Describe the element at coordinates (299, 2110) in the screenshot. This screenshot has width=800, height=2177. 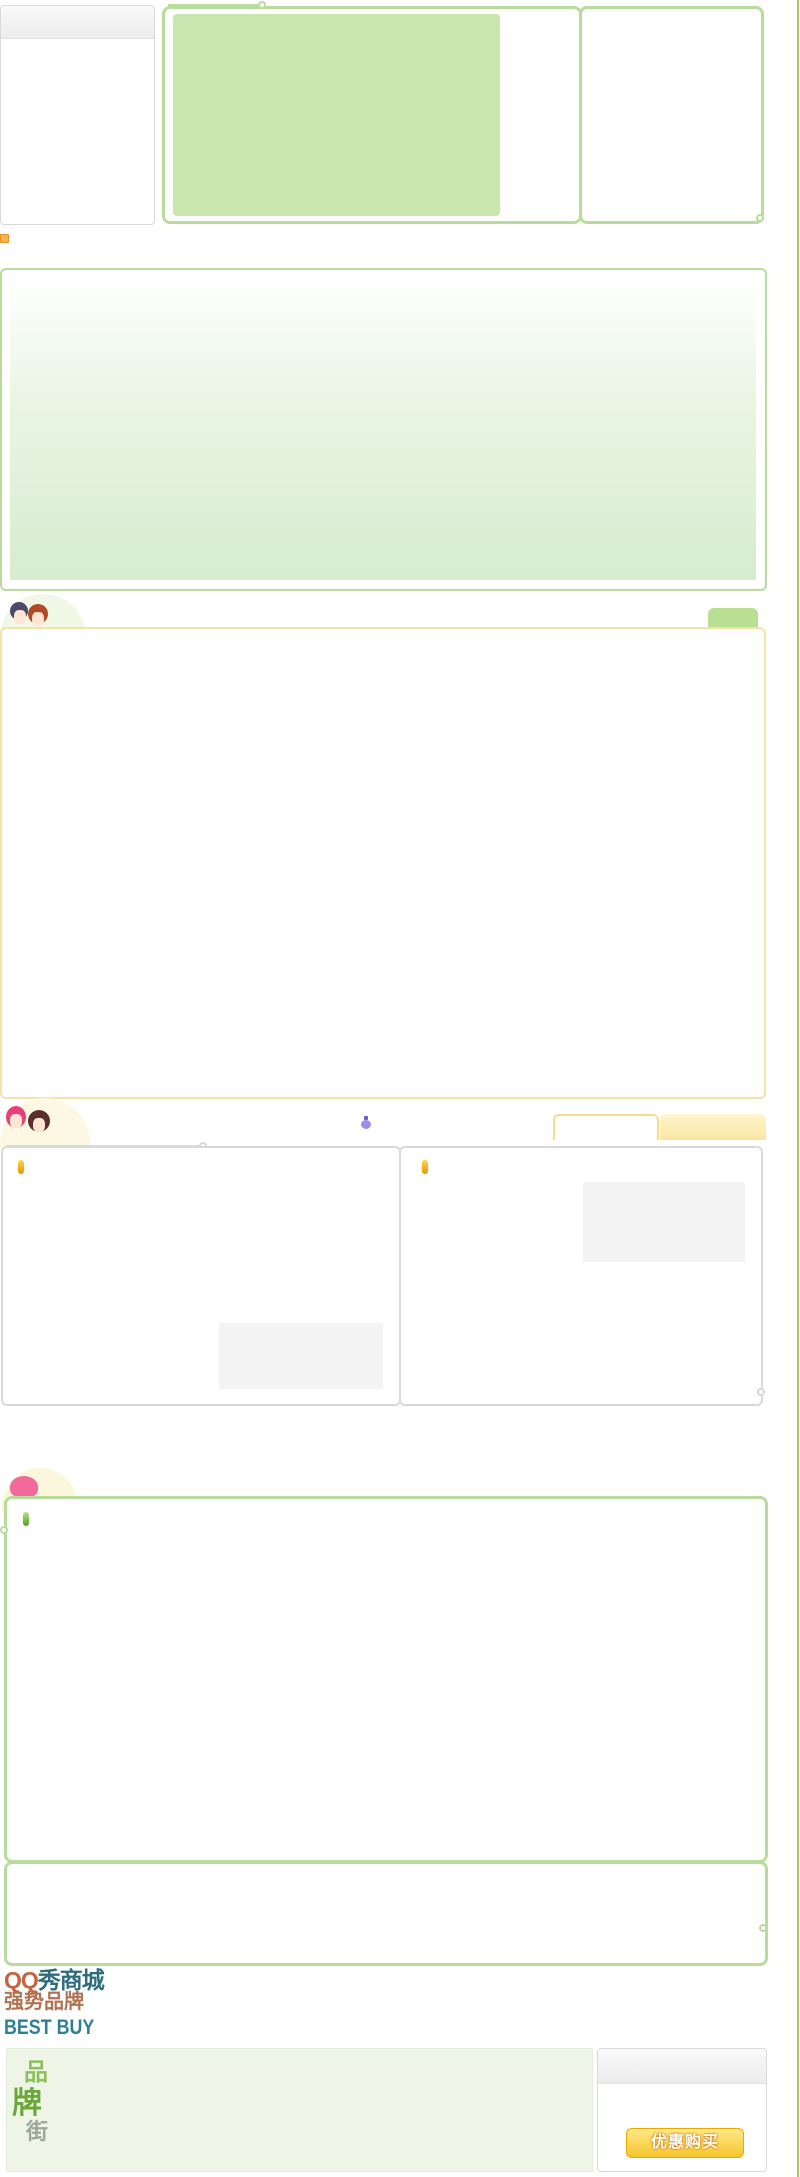
I see `brand-street-banner` at that location.